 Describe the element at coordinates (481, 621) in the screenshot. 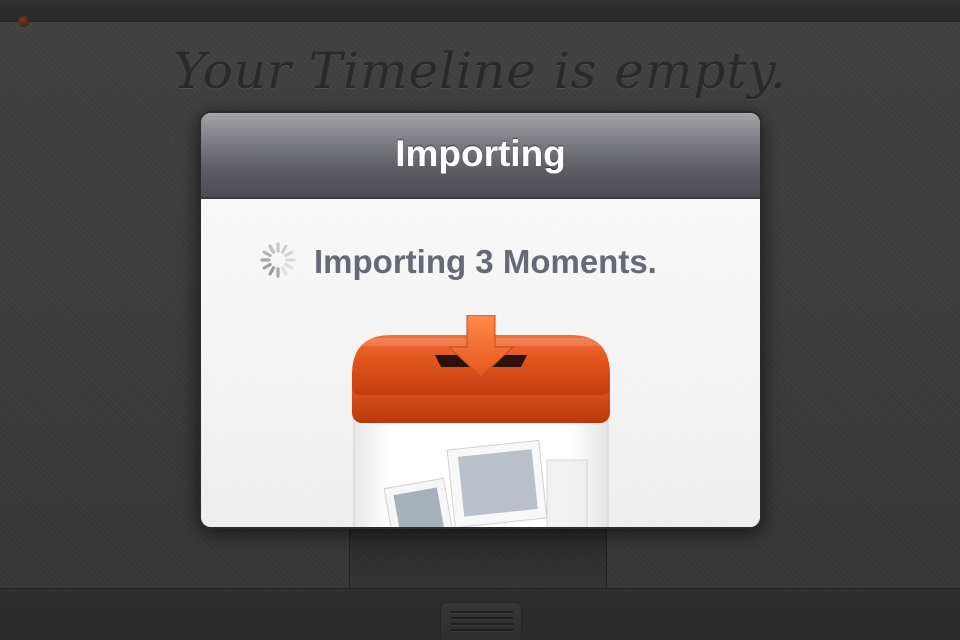

I see `toolbar-grip-button` at that location.